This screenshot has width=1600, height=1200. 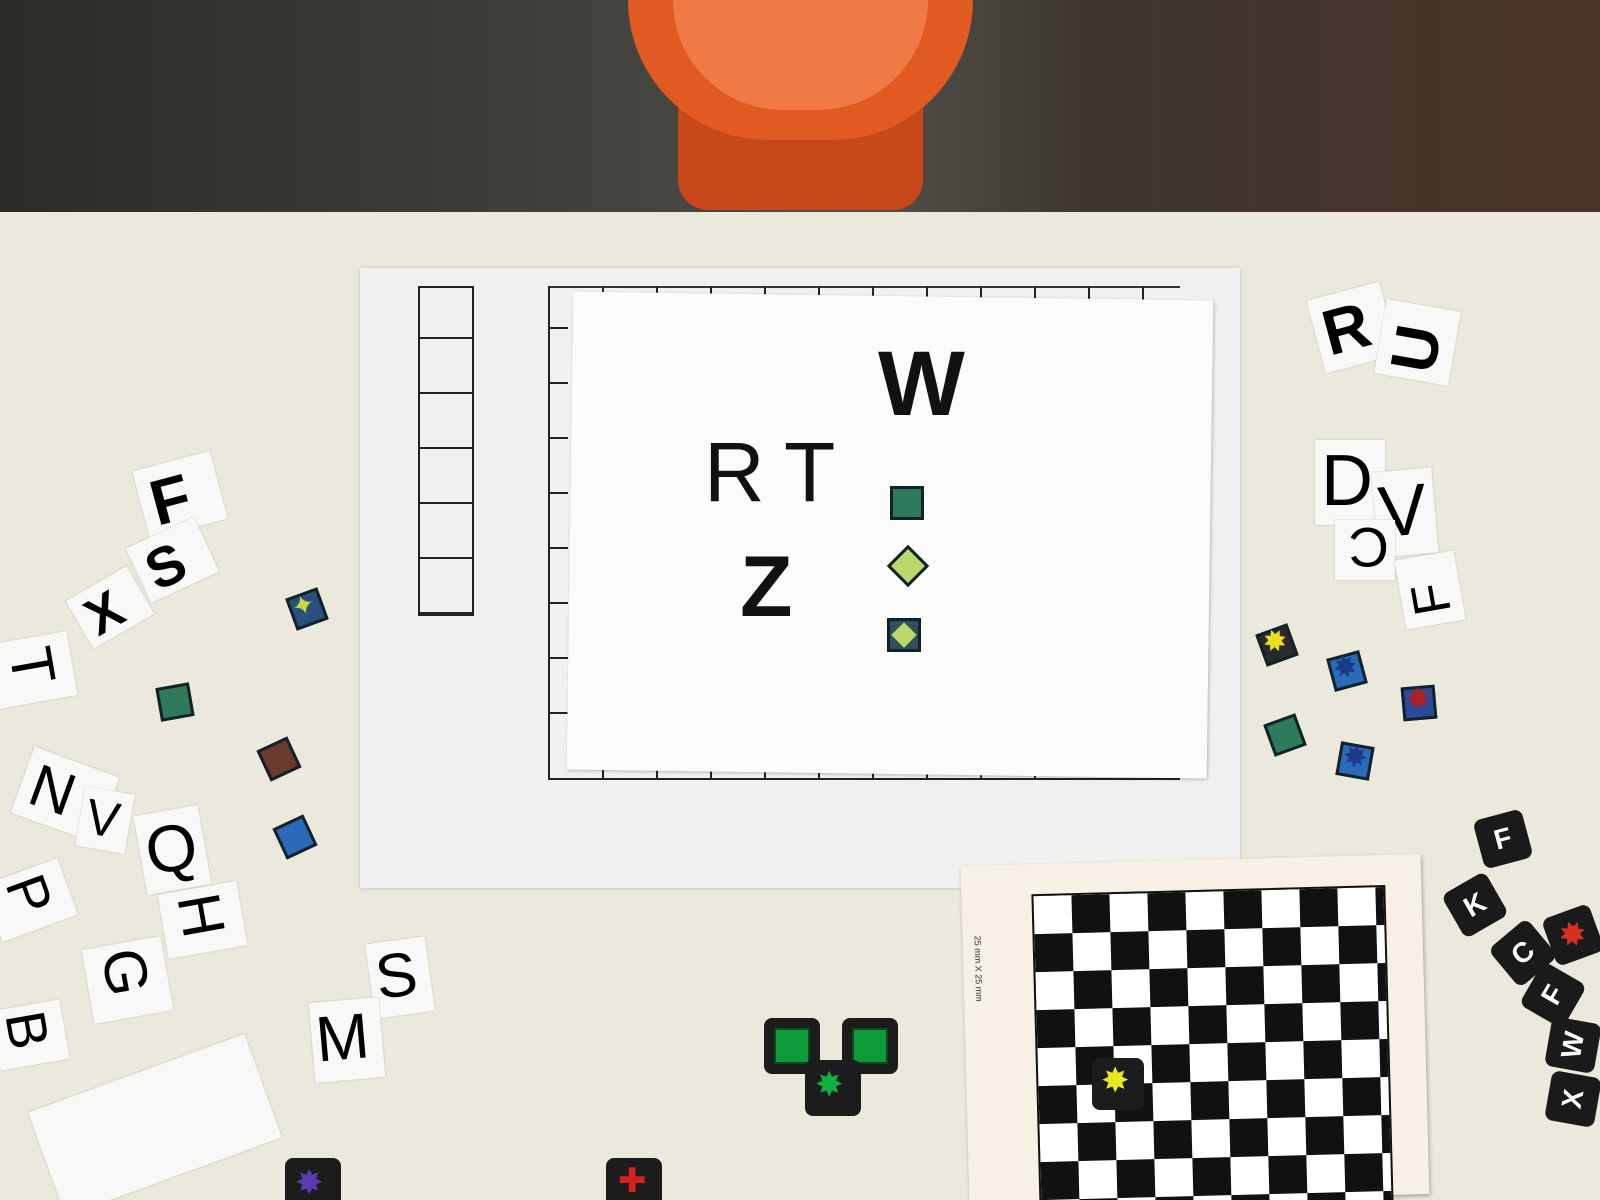 I want to click on lime-star-icon: ✦, so click(x=303, y=605).